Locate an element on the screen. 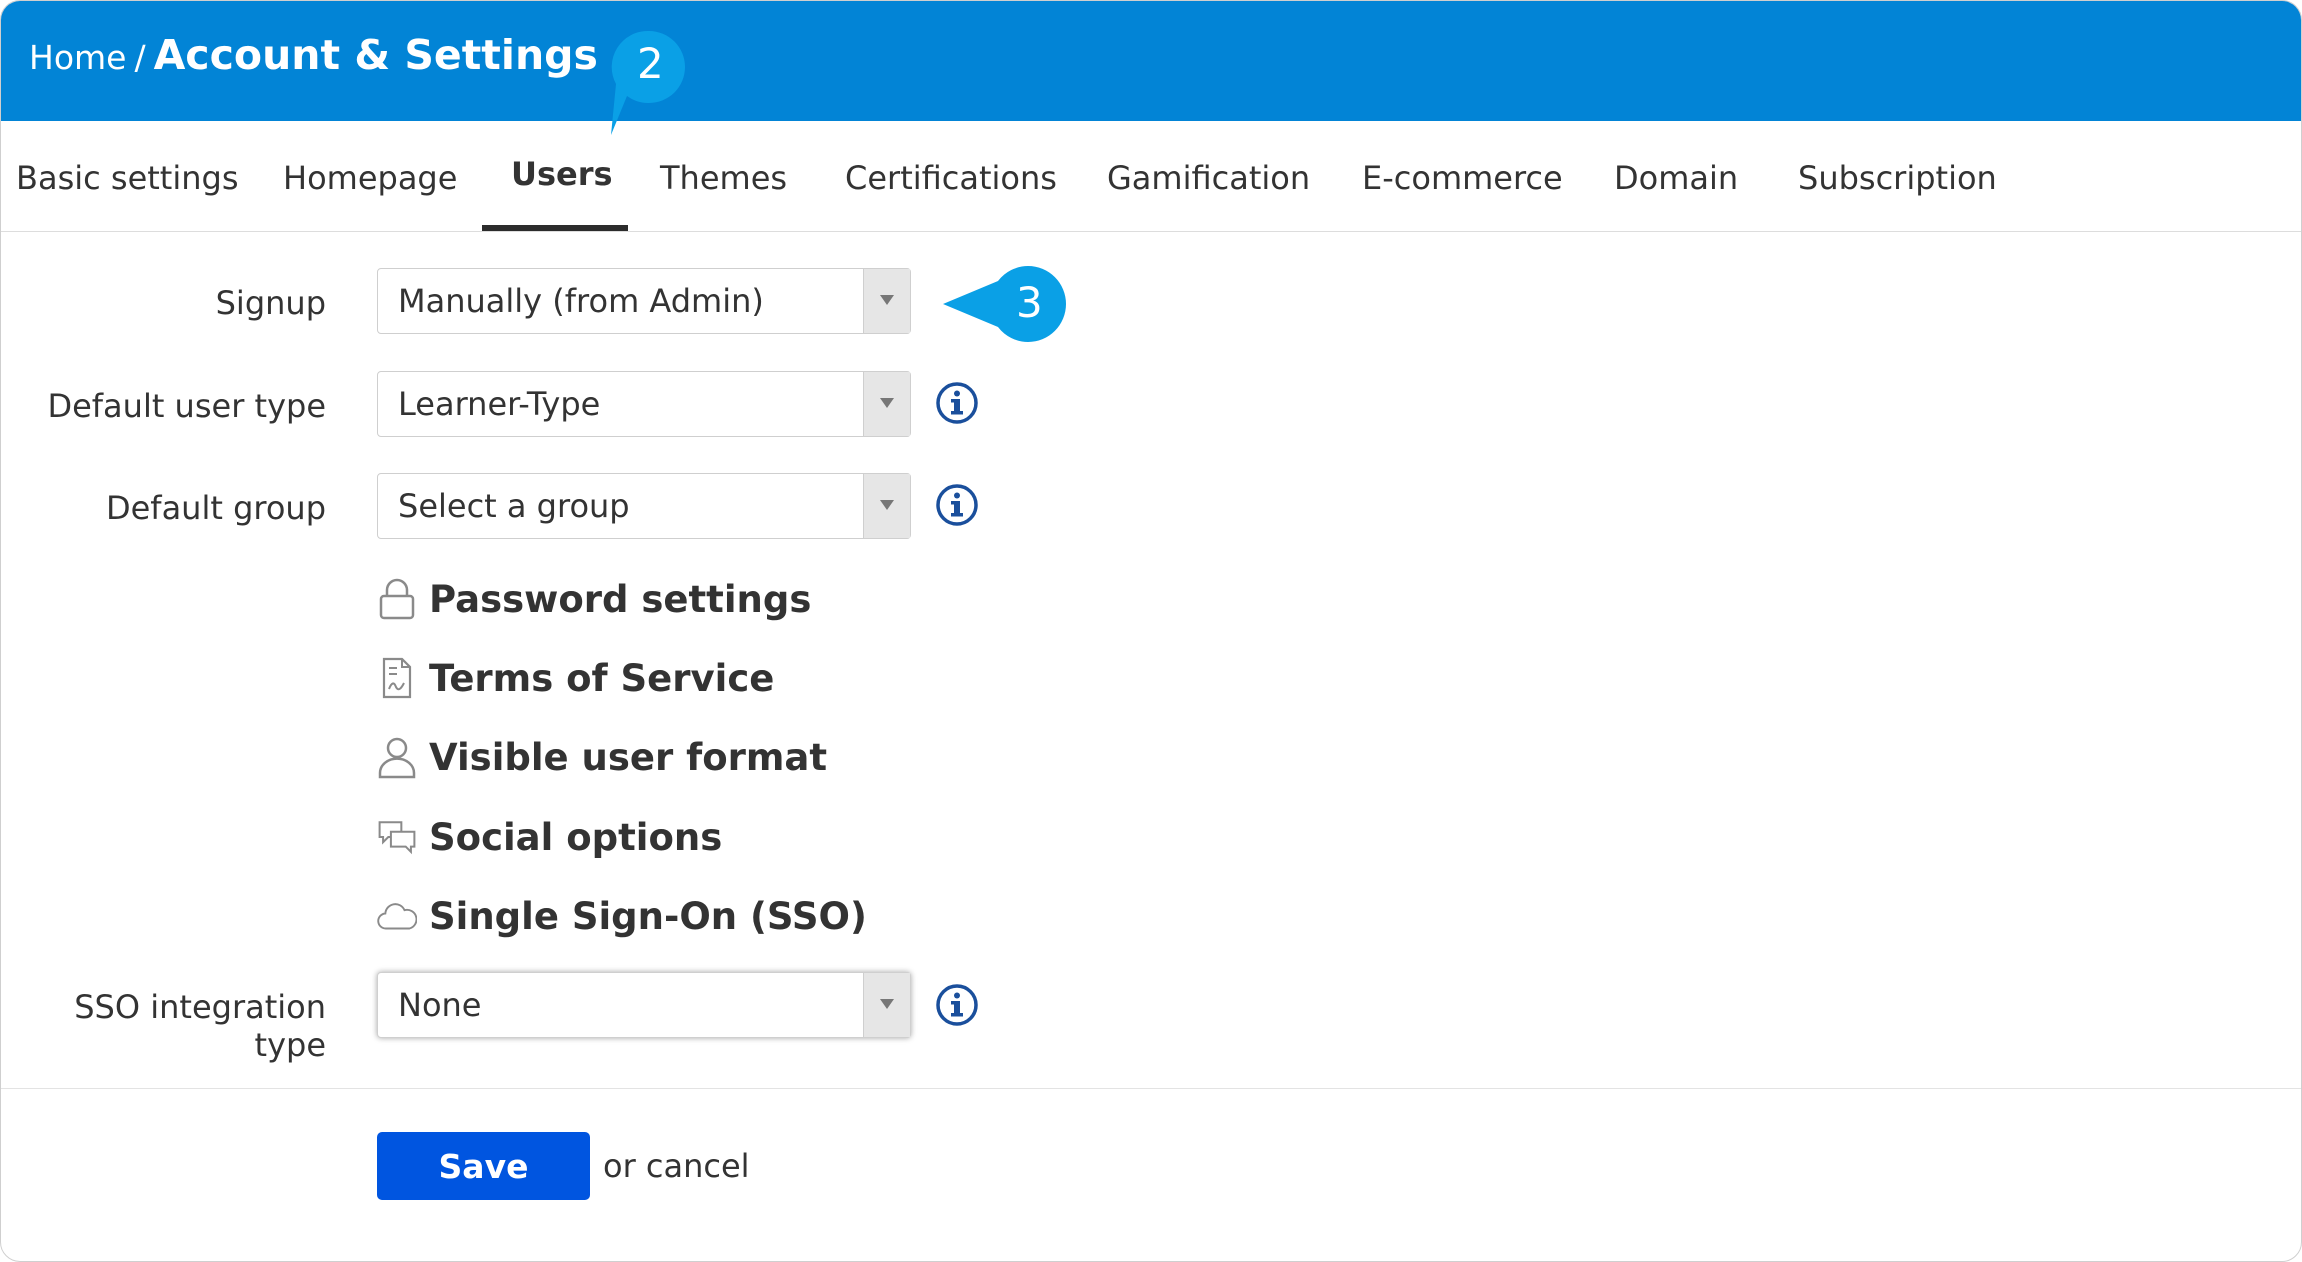  signup-label: Signup is located at coordinates (270, 303).